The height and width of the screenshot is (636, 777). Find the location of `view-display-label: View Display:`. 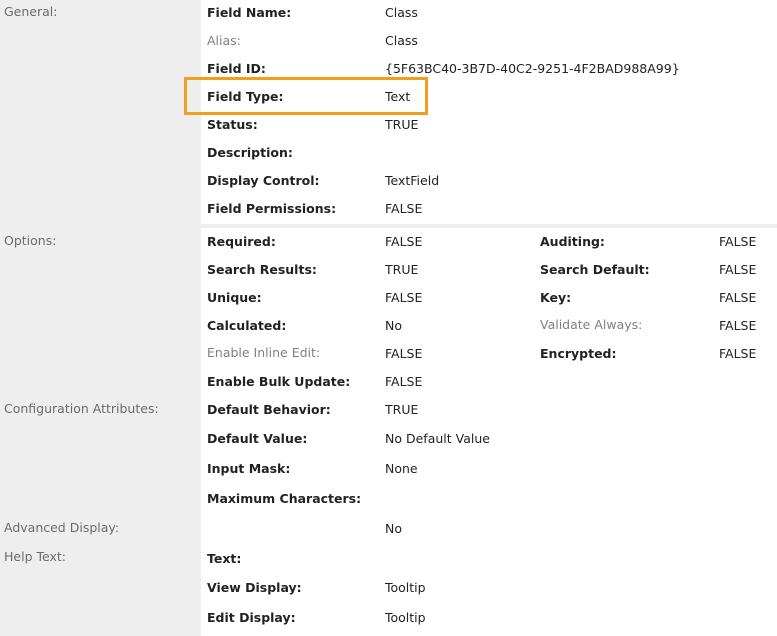

view-display-label: View Display: is located at coordinates (254, 587).